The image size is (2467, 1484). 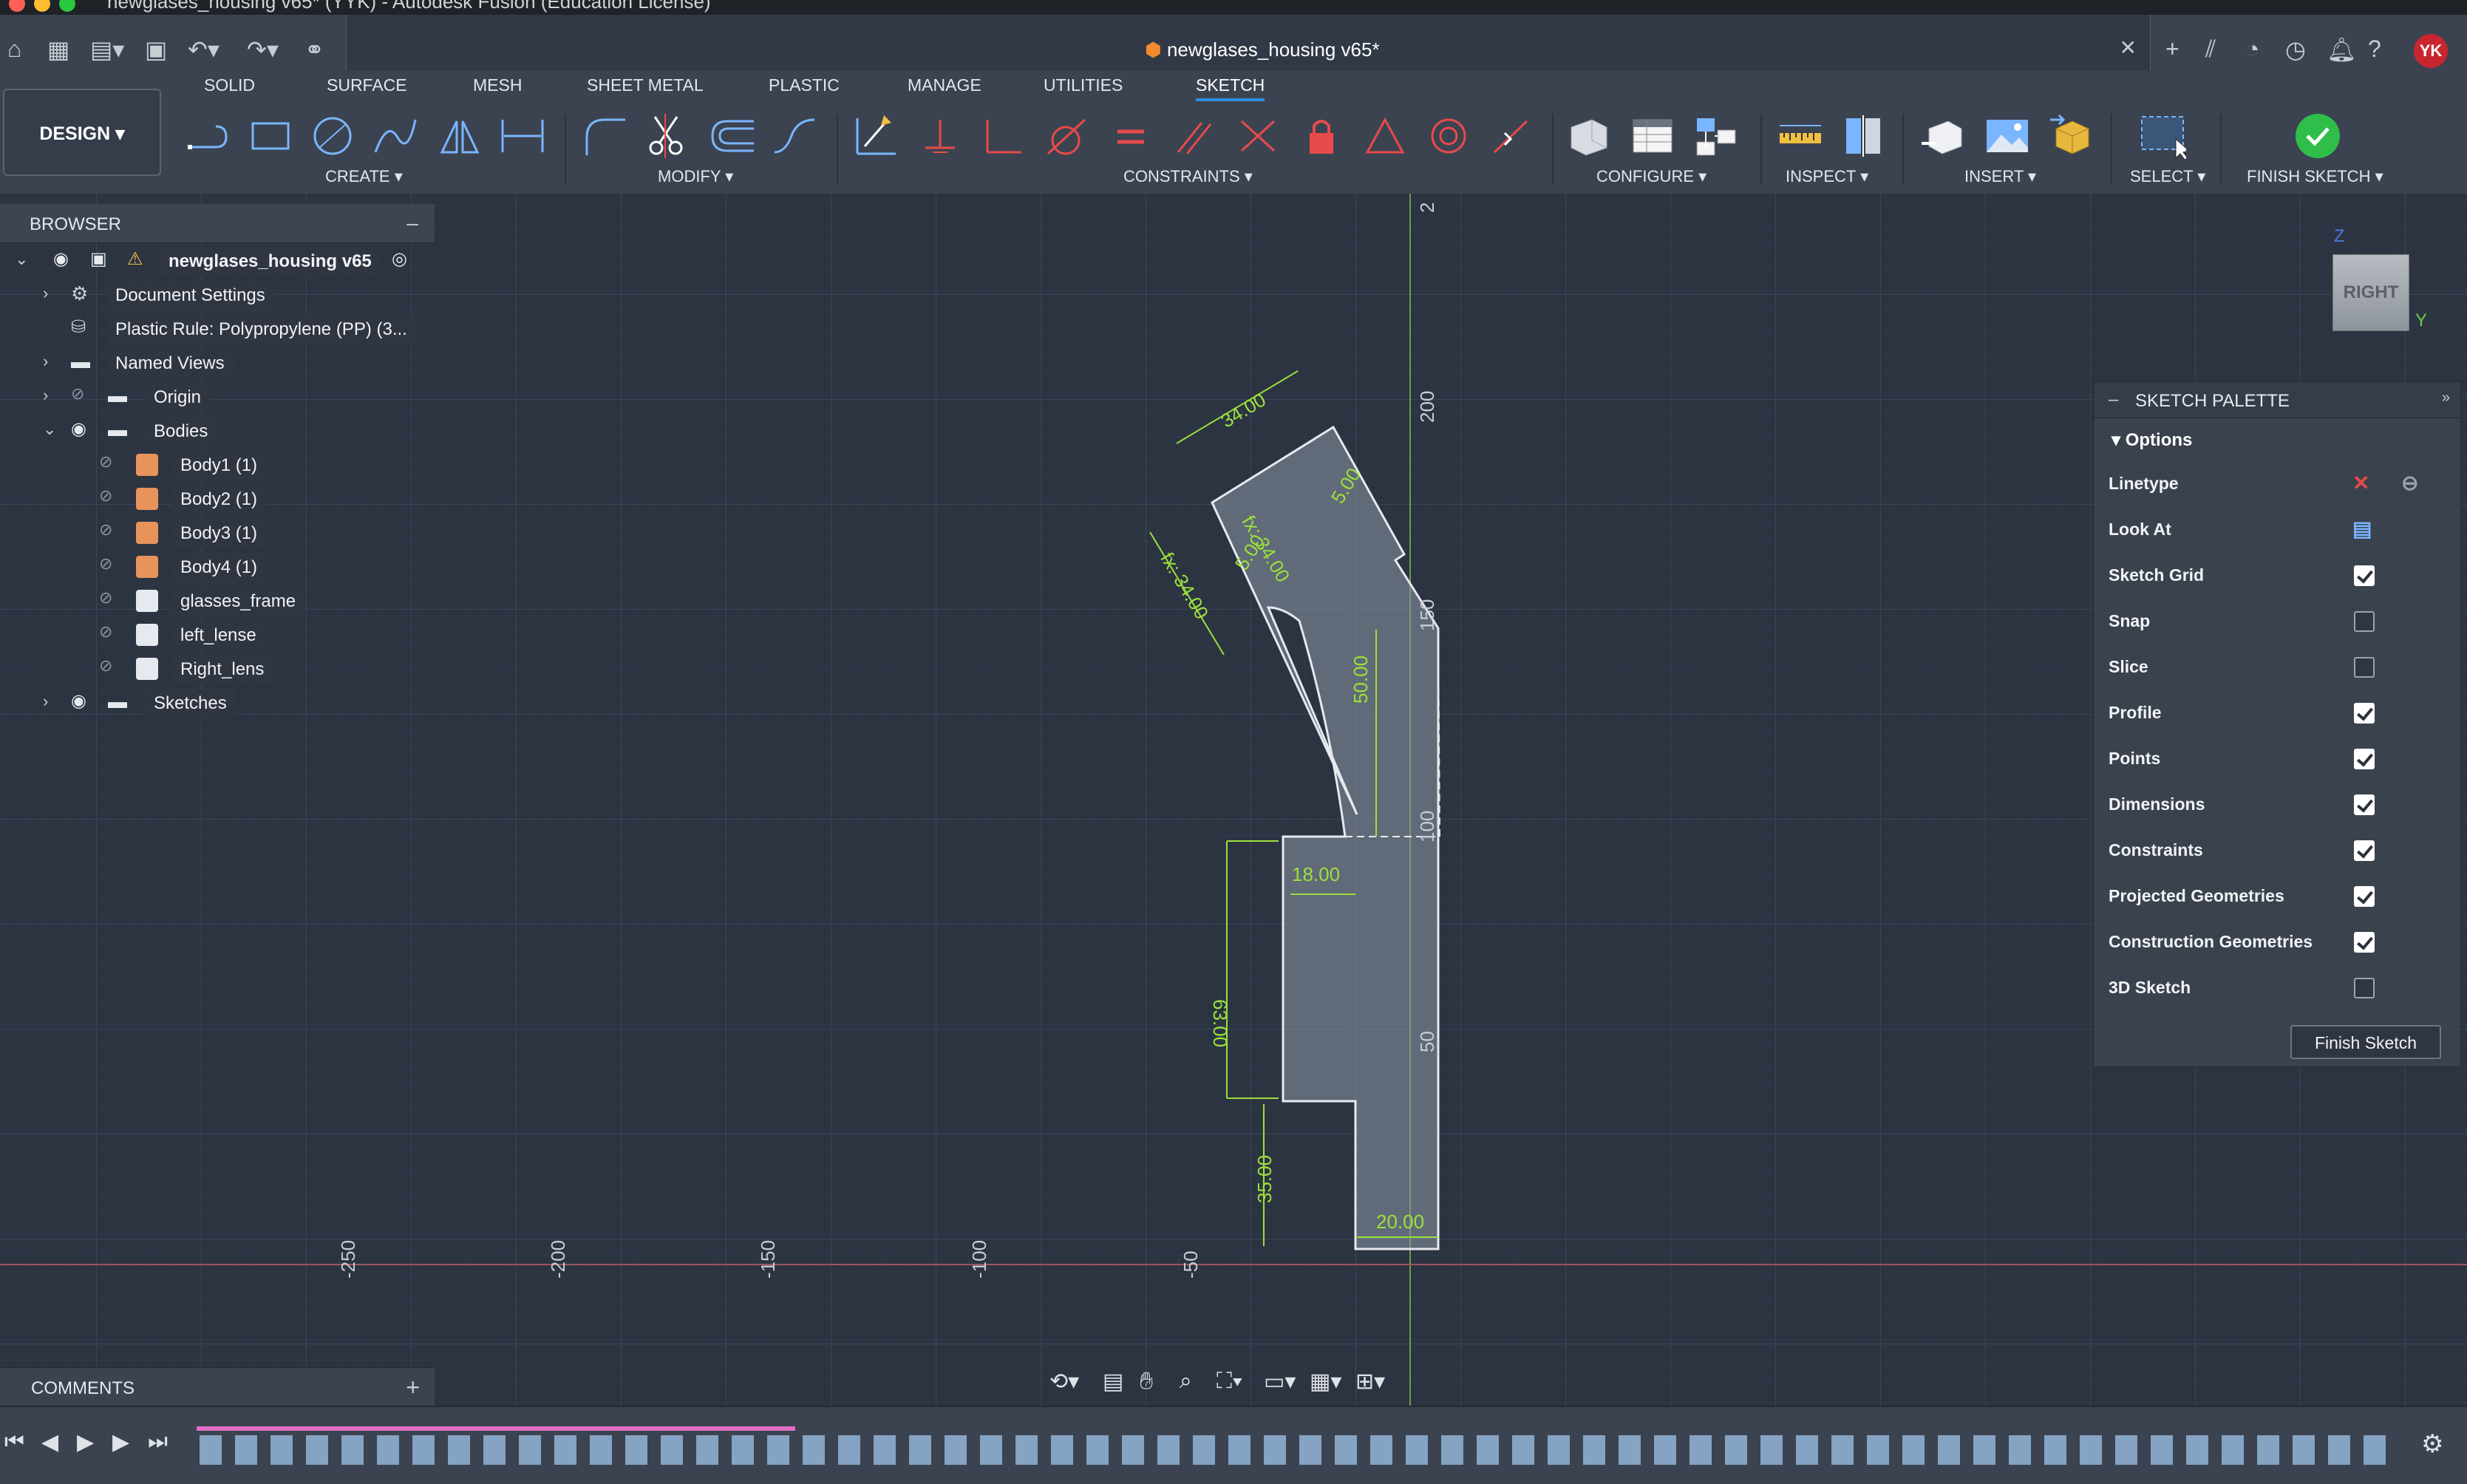 I want to click on mirror-tool-icon, so click(x=459, y=136).